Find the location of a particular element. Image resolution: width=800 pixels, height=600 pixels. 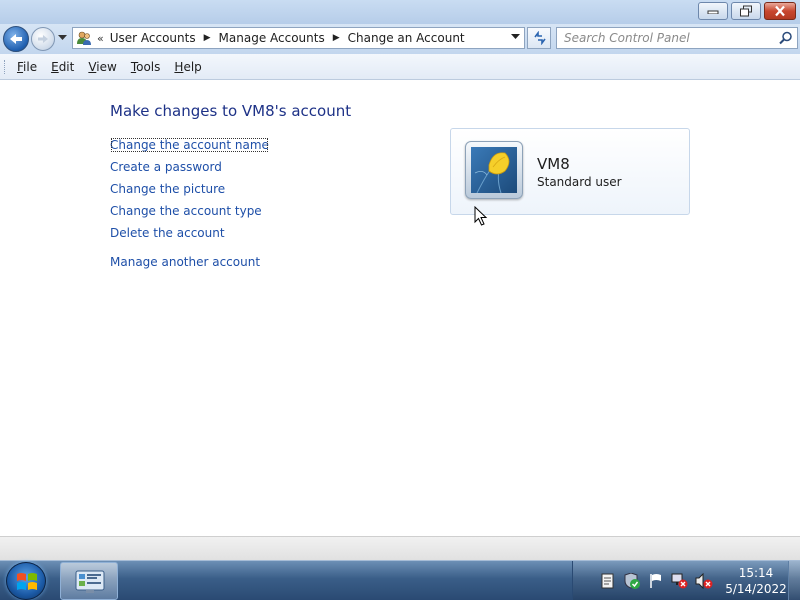

avatar is located at coordinates (494, 170).